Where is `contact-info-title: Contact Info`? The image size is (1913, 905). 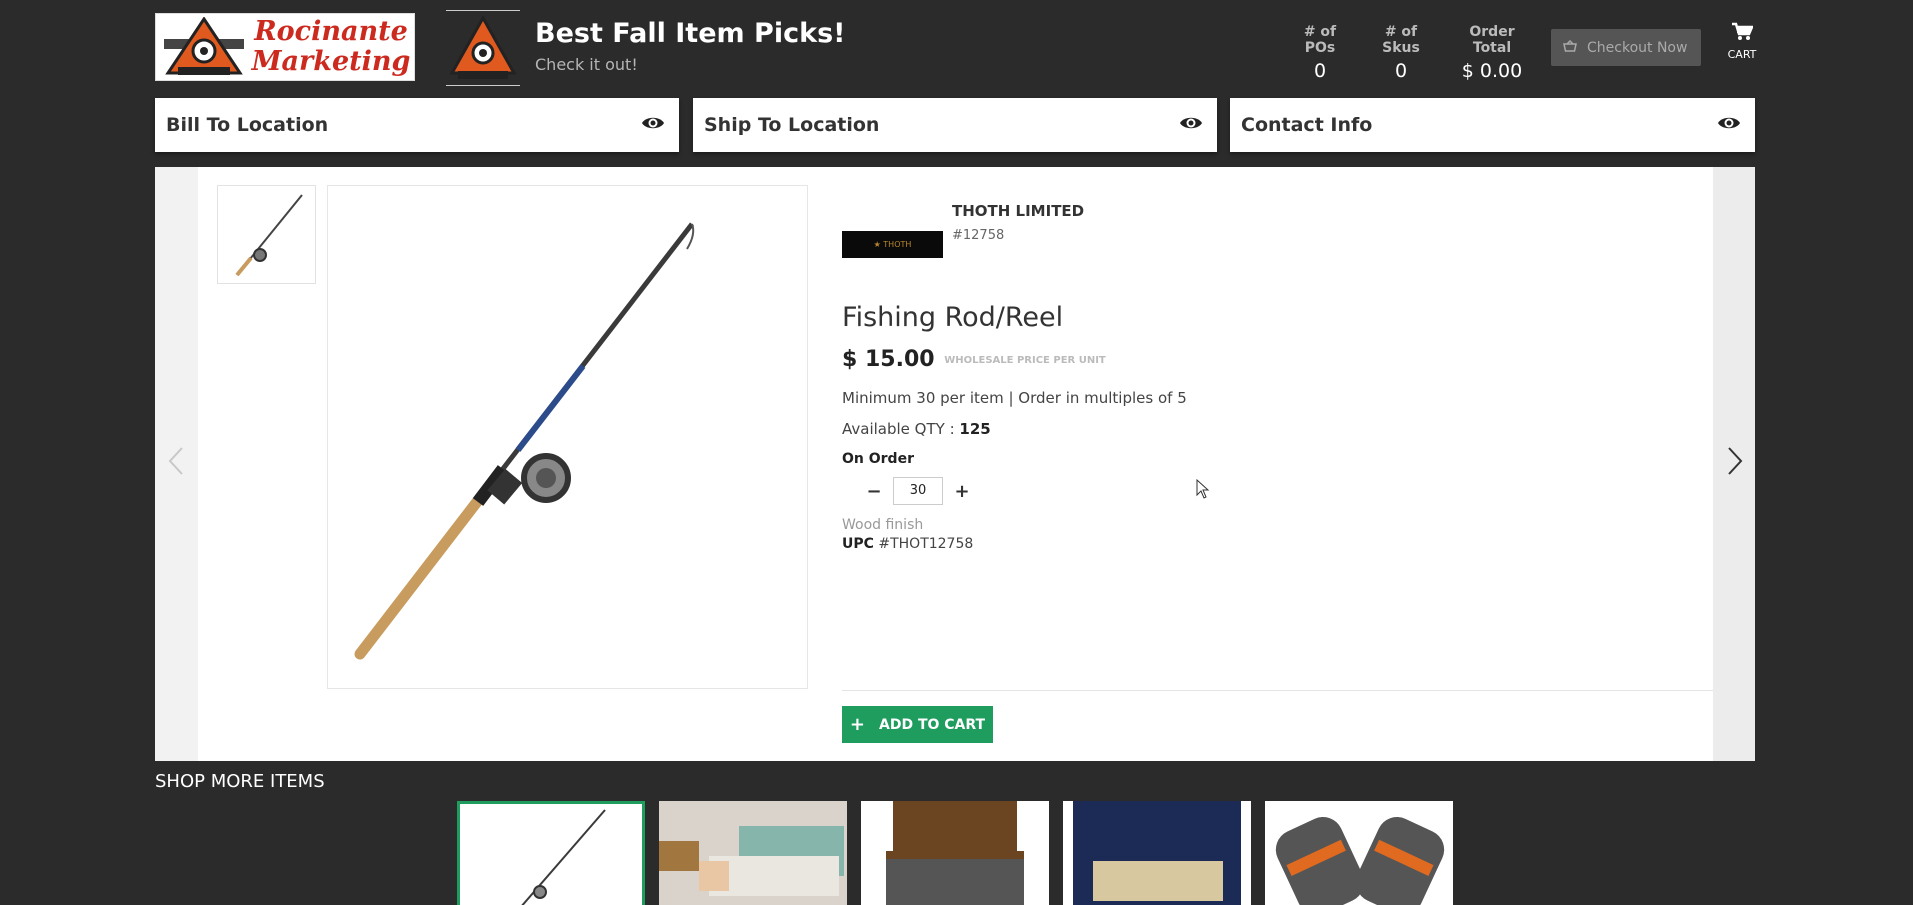
contact-info-title: Contact Info is located at coordinates (1307, 125).